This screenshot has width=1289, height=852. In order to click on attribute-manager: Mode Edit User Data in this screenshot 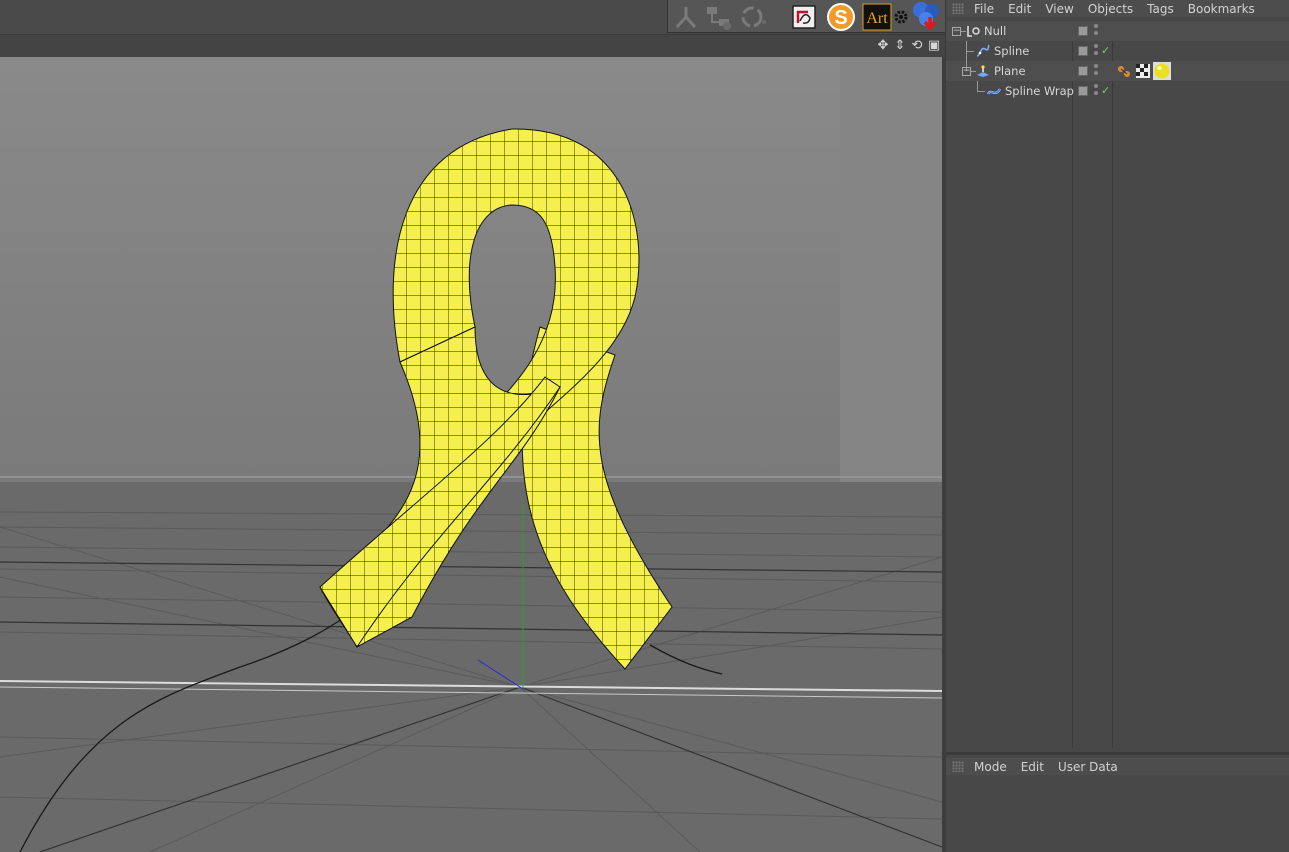, I will do `click(1117, 802)`.